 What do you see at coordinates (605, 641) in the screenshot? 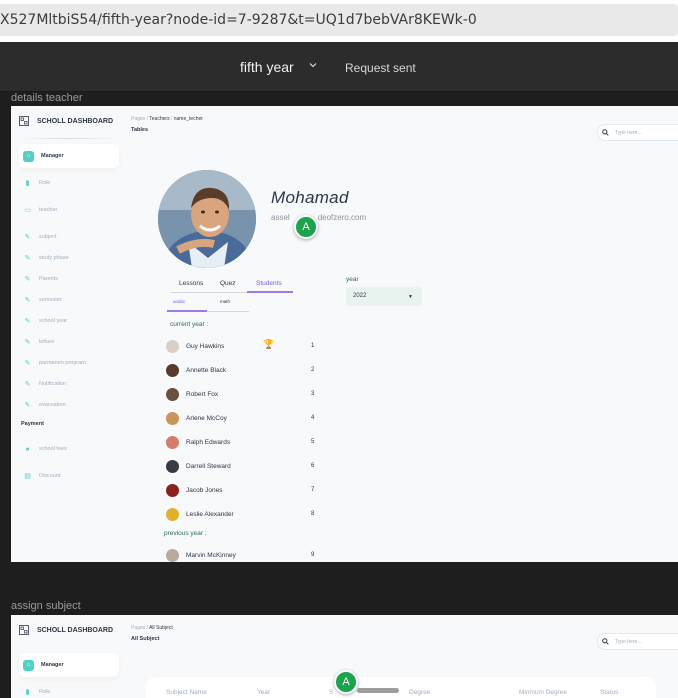
I see `search-icon` at bounding box center [605, 641].